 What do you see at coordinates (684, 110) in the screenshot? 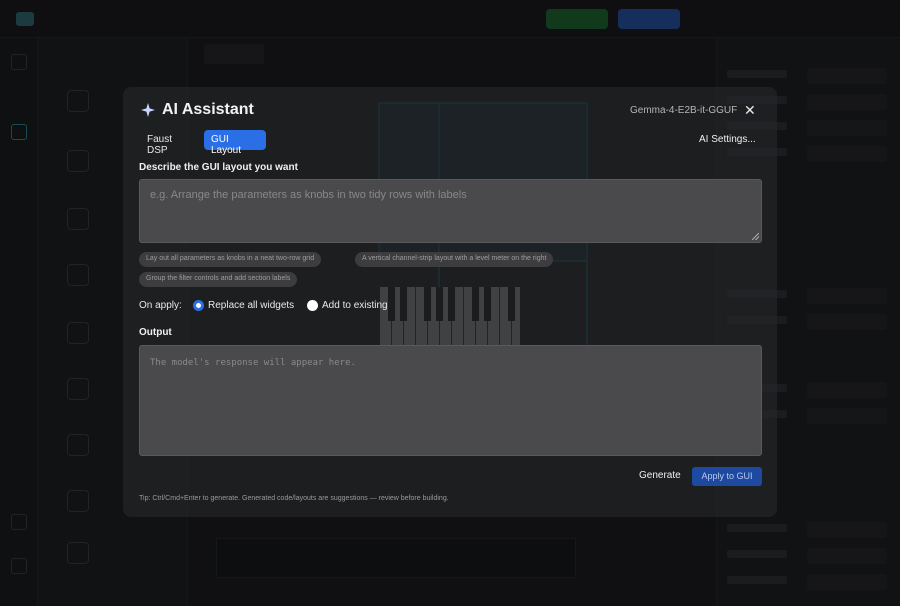
I see `model-name: Gemma-4-E2B-it-GGUF` at bounding box center [684, 110].